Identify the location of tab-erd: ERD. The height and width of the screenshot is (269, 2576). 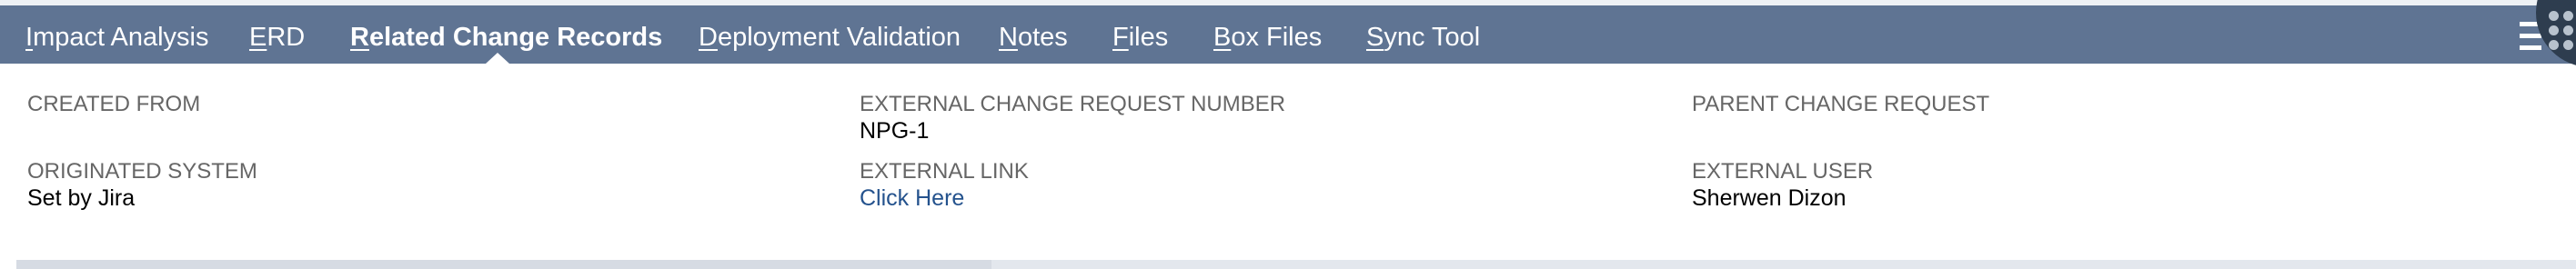
(277, 37).